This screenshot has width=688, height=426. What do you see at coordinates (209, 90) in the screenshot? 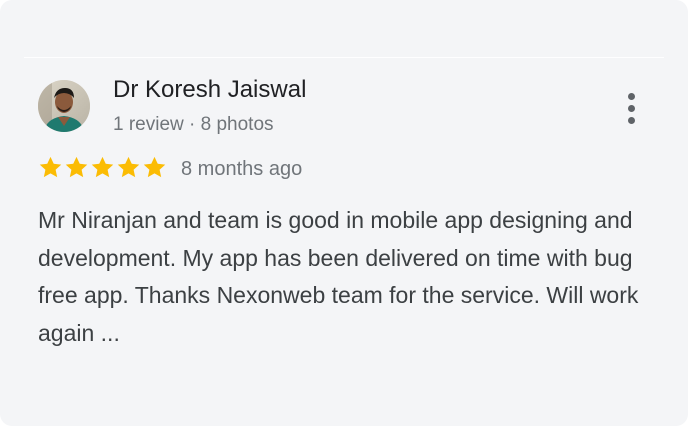
I see `reviewer-name: Dr Koresh Jaiswal` at bounding box center [209, 90].